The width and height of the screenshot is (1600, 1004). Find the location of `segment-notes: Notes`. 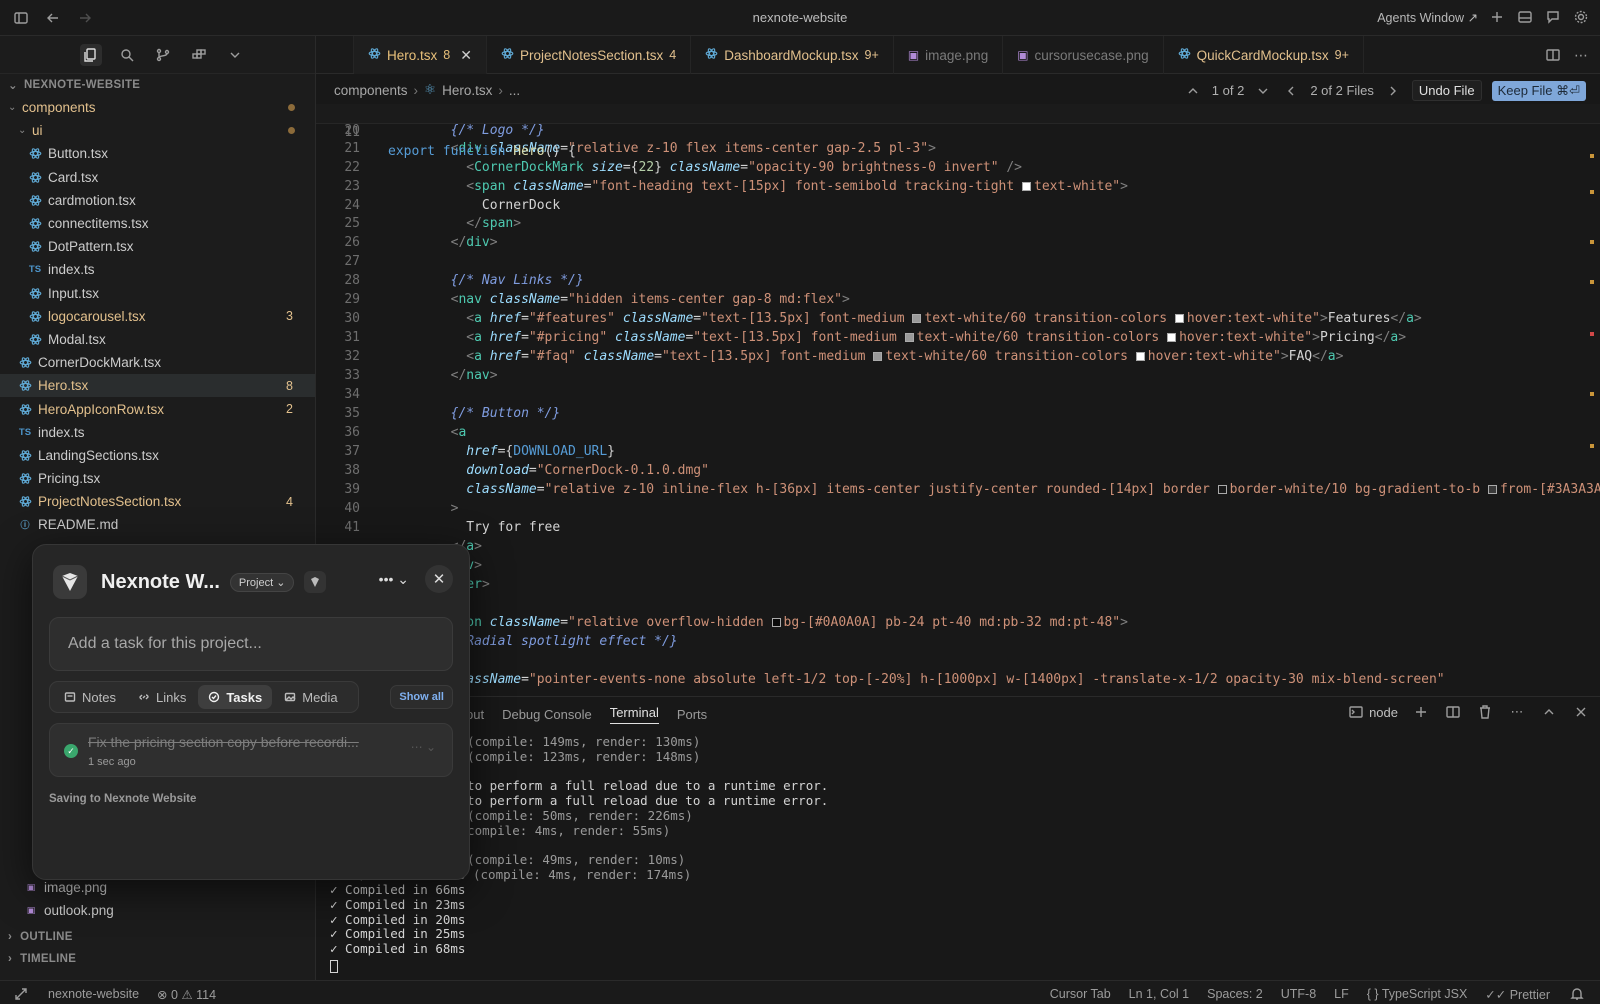

segment-notes: Notes is located at coordinates (90, 697).